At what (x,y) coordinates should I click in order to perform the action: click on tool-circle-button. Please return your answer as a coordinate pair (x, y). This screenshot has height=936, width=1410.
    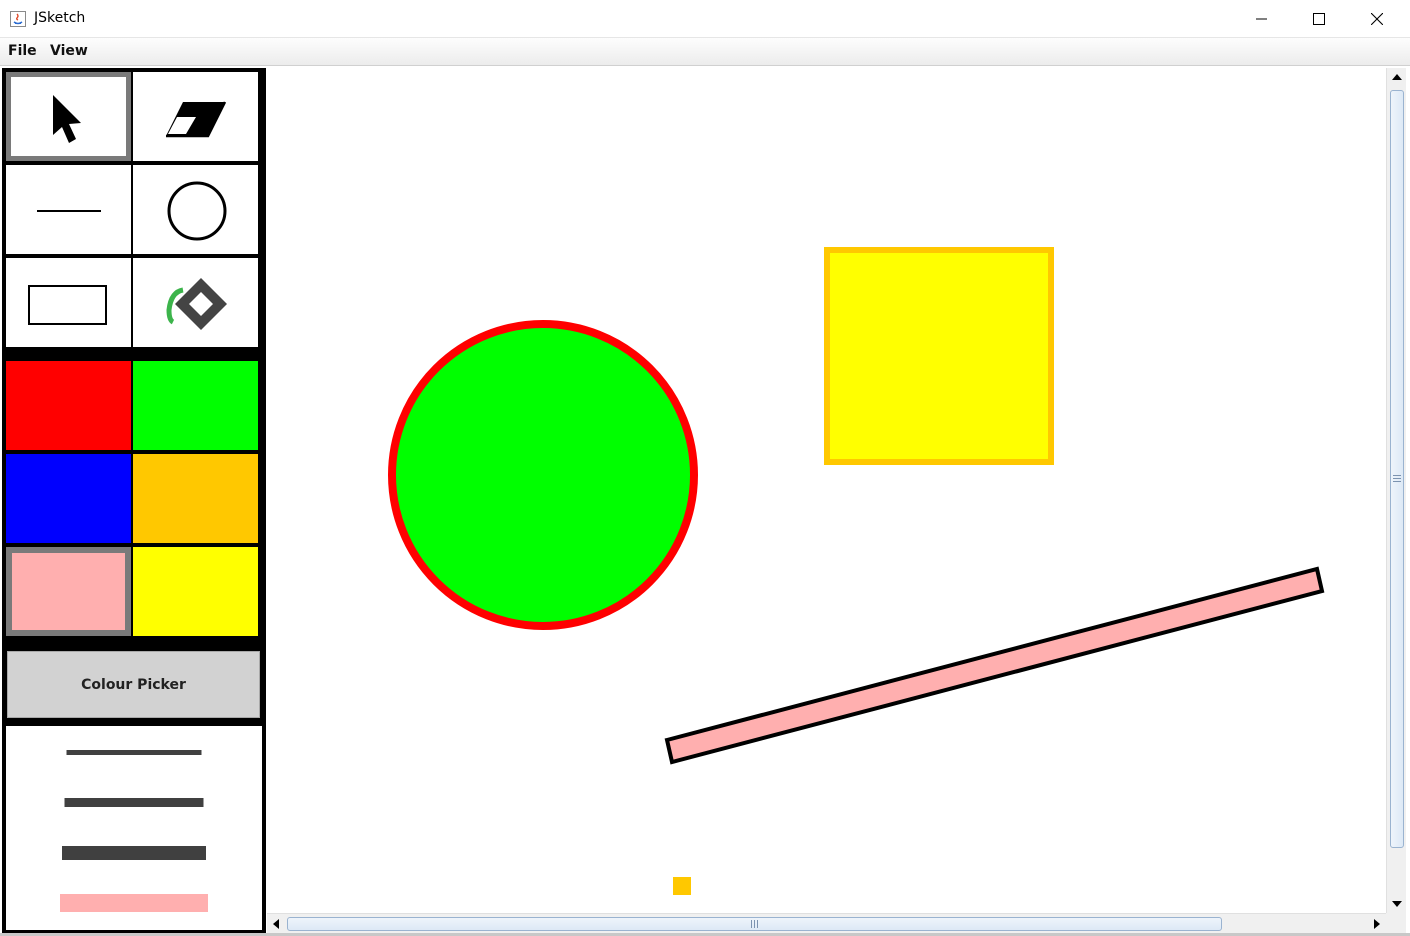
    Looking at the image, I should click on (195, 209).